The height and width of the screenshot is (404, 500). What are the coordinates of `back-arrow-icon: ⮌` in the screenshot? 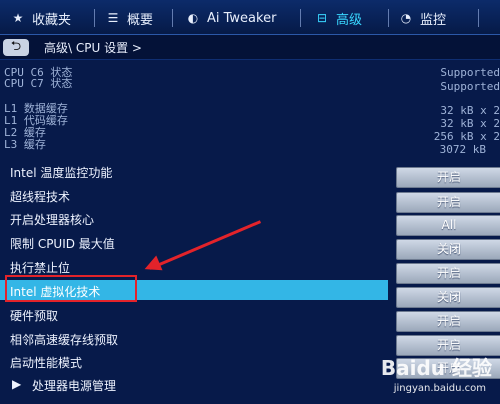 It's located at (16, 46).